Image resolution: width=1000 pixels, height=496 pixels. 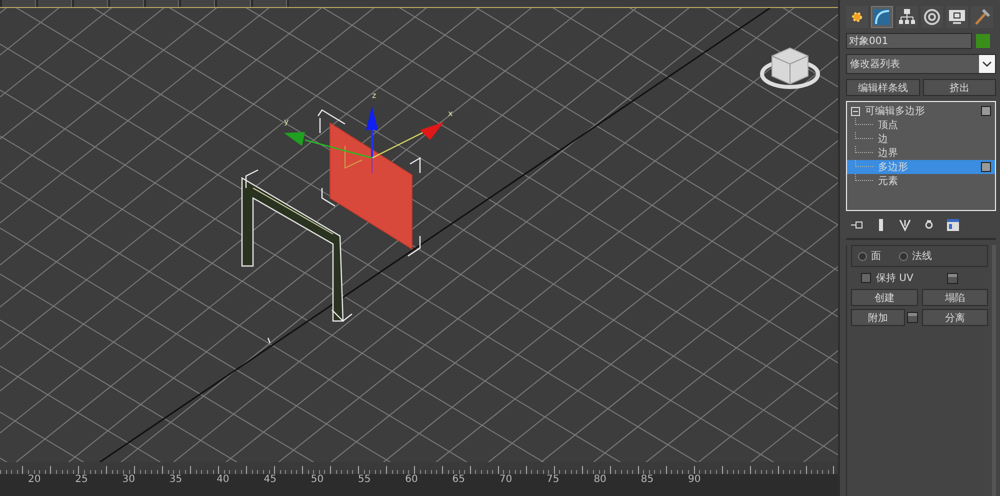 What do you see at coordinates (877, 317) in the screenshot?
I see `rollout-button: 附加` at bounding box center [877, 317].